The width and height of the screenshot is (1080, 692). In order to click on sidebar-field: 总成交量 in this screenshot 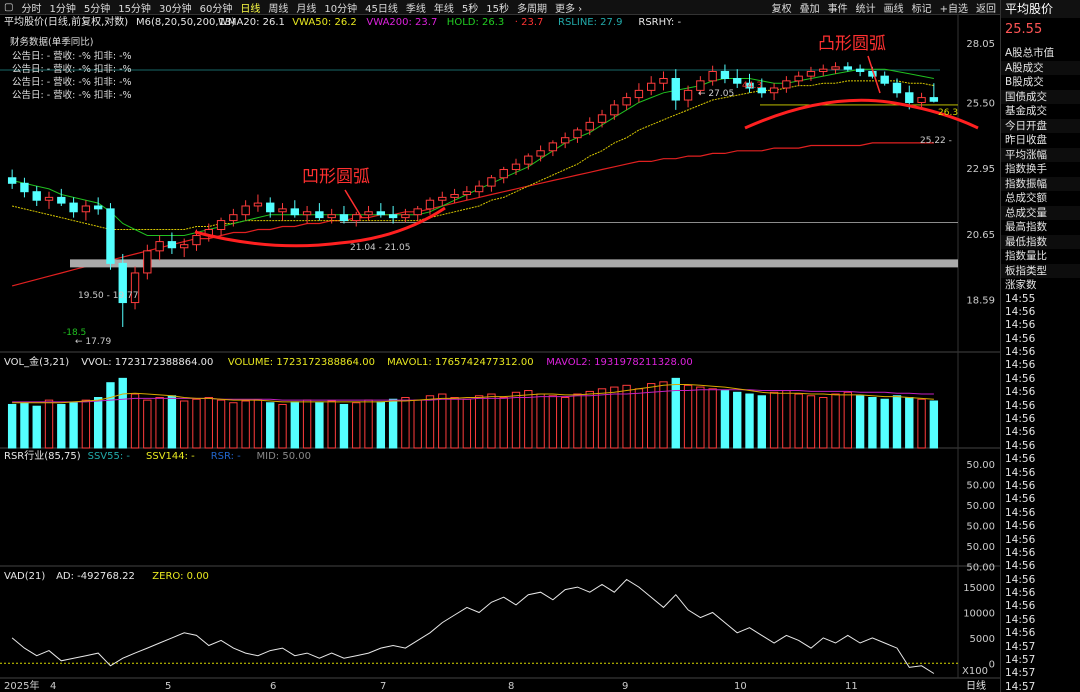, I will do `click(1040, 212)`.